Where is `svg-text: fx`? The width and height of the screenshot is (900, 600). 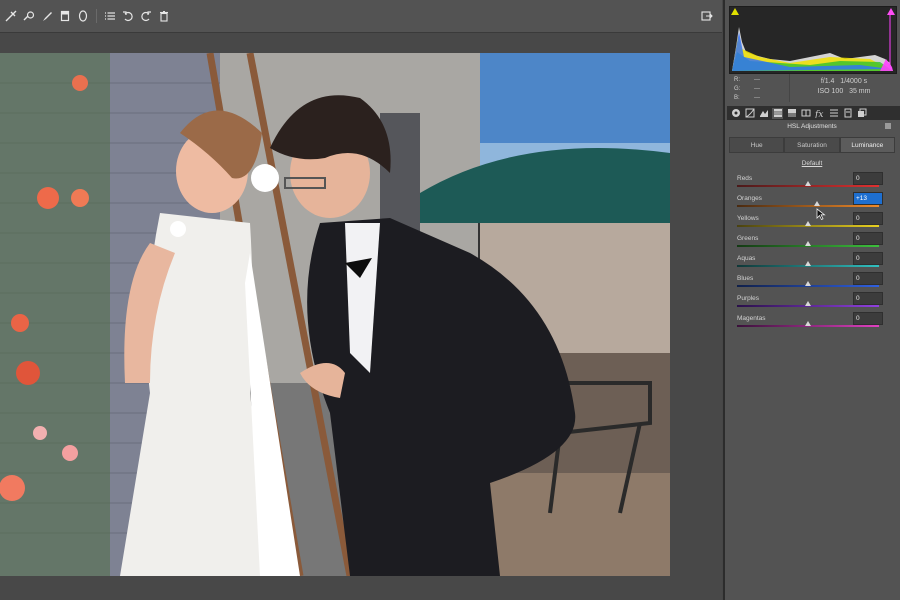
svg-text: fx is located at coordinates (819, 114).